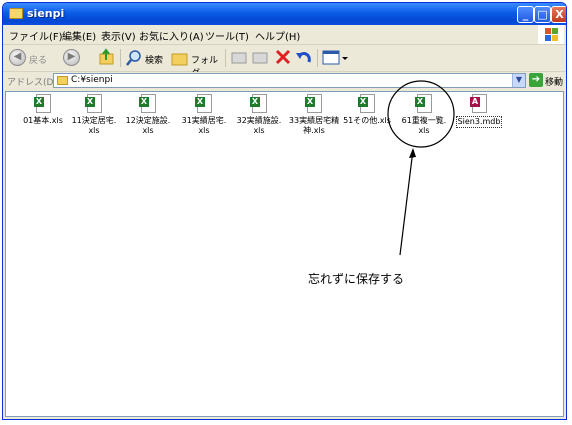 The image size is (572, 425). I want to click on go-button: ➔ 移動, so click(547, 80).